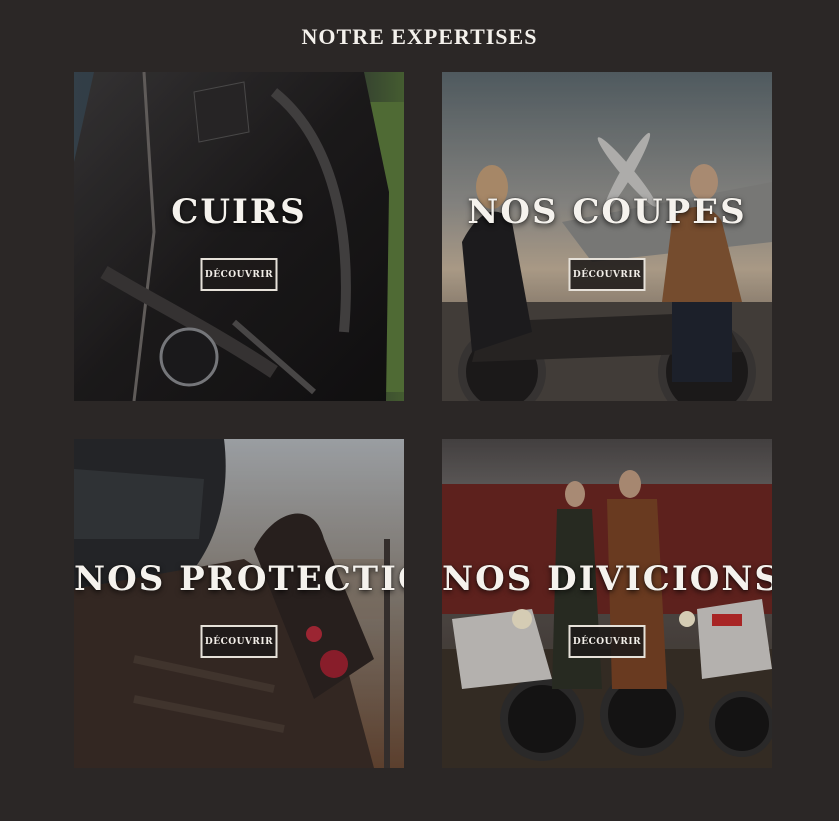 The width and height of the screenshot is (839, 821). Describe the element at coordinates (607, 579) in the screenshot. I see `tile-title: NOS DIVICIONS` at that location.